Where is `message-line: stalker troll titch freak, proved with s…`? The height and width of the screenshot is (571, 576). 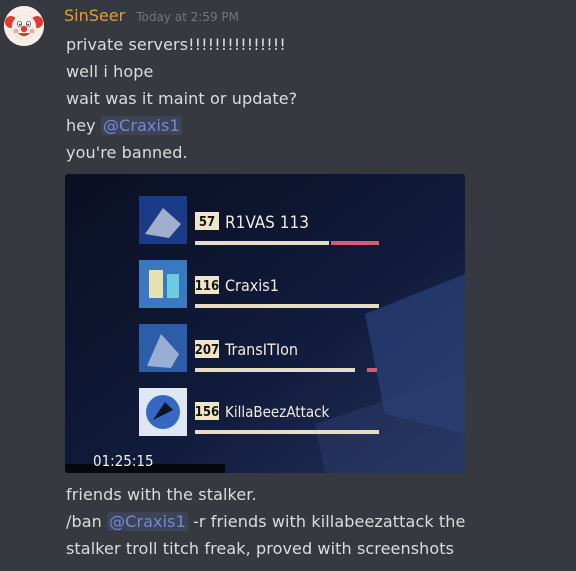
message-line: stalker troll titch freak, proved with s… is located at coordinates (260, 548).